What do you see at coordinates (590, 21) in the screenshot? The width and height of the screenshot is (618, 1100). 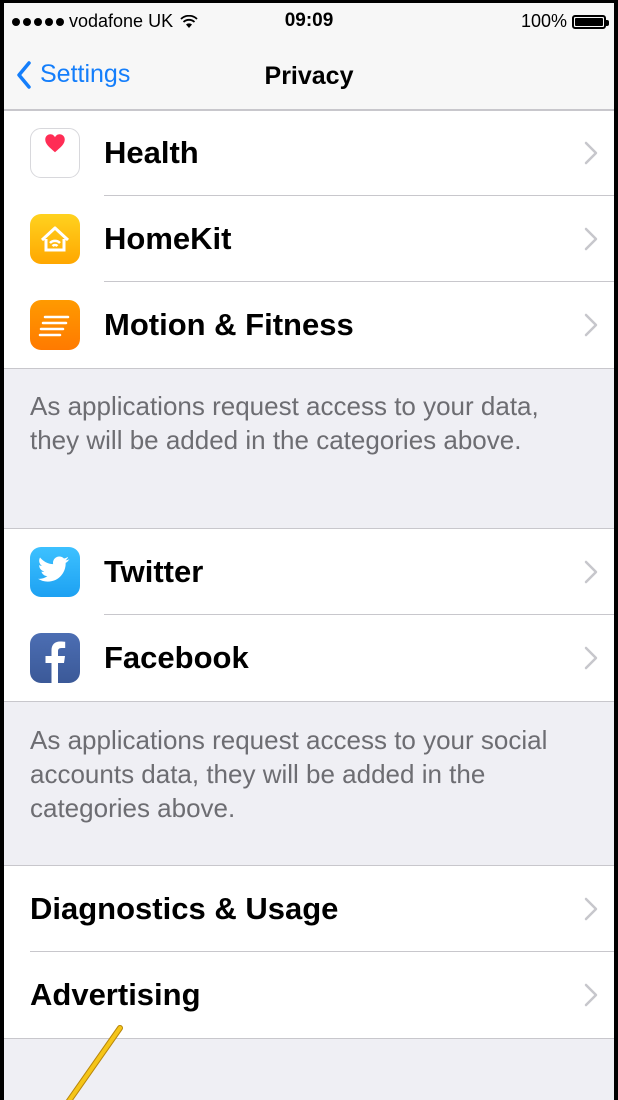 I see `battery-icon` at bounding box center [590, 21].